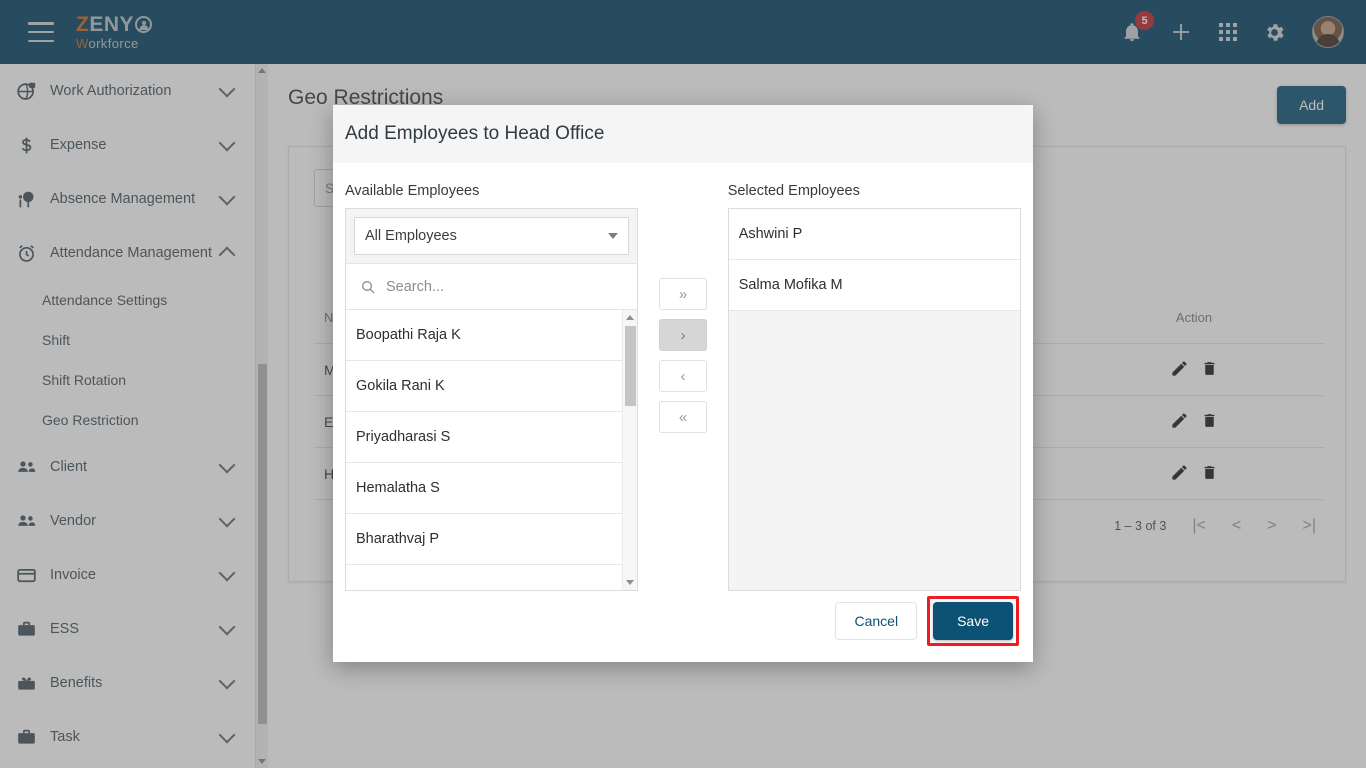  I want to click on list-item: Salma Mofika M, so click(874, 285).